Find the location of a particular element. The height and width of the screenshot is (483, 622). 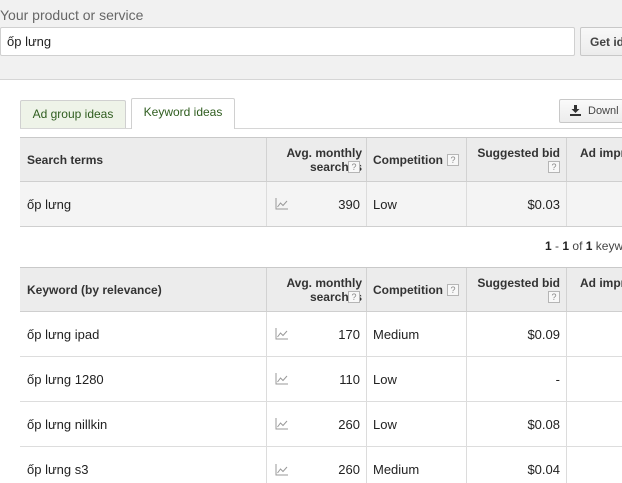

avg-searches: 390 is located at coordinates (349, 204).